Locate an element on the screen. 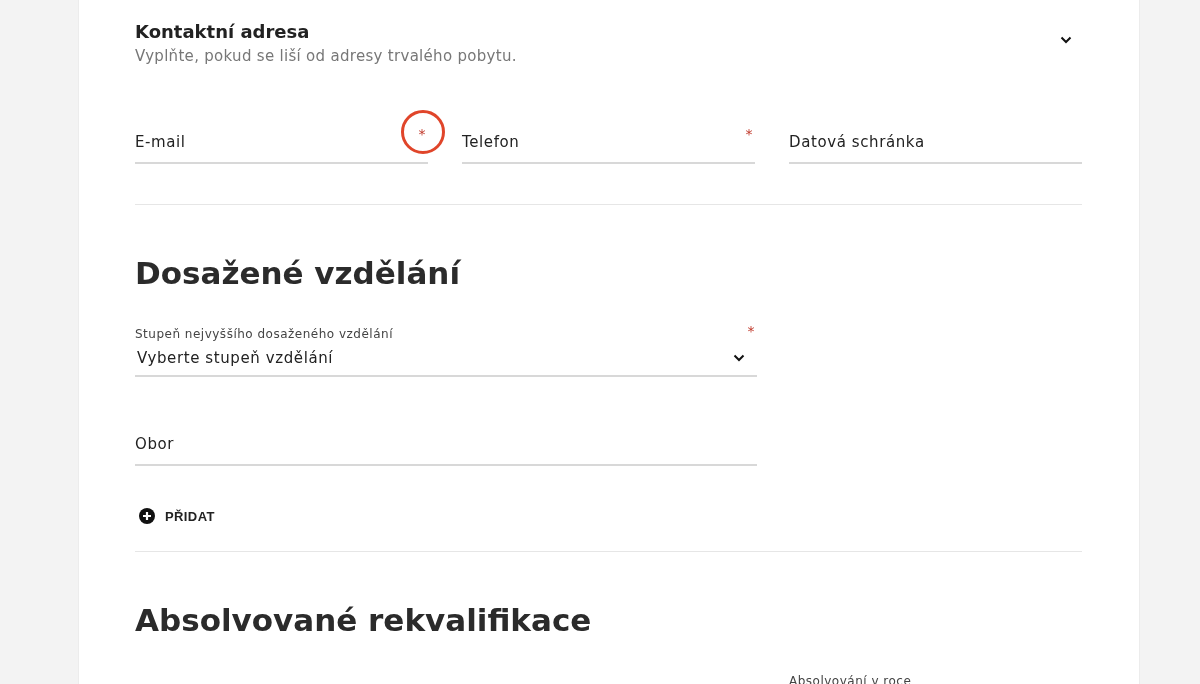 The width and height of the screenshot is (1200, 684). section-title: Kontaktní adresa is located at coordinates (223, 32).